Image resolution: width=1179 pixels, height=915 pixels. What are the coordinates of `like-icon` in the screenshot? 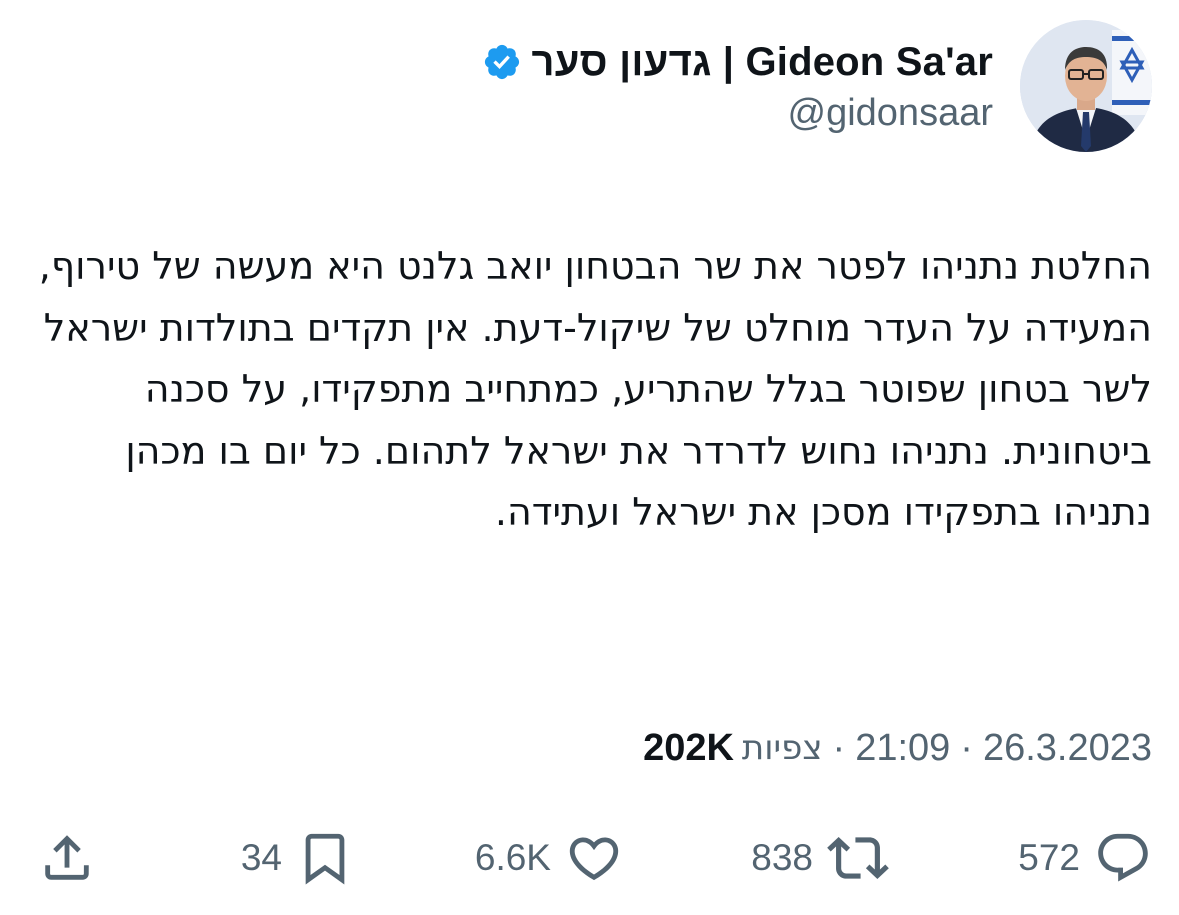 It's located at (594, 858).